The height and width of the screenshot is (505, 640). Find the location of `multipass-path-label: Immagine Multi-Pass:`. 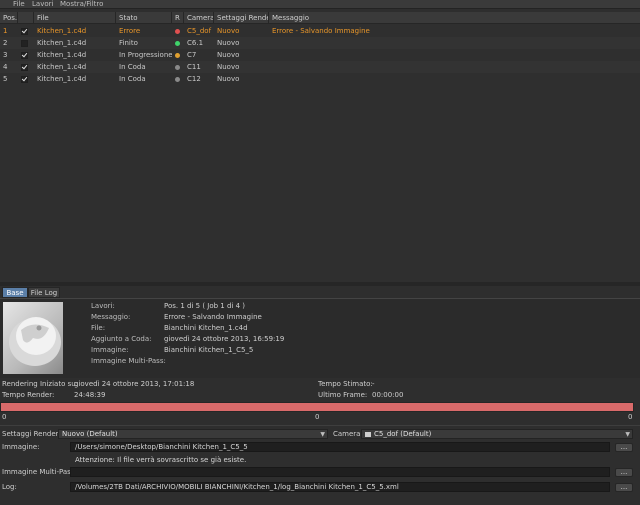

multipass-path-label: Immagine Multi-Pass: is located at coordinates (39, 472).